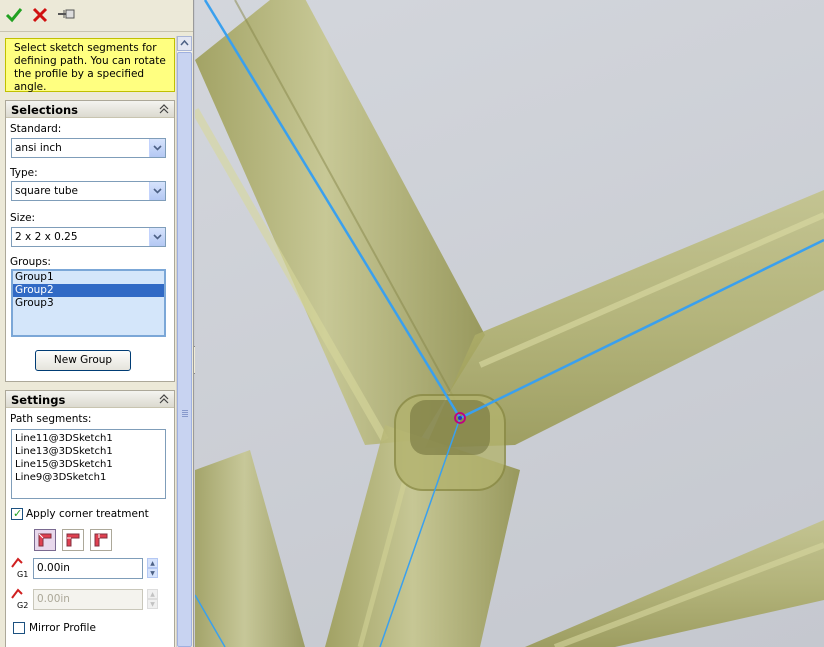 Image resolution: width=824 pixels, height=647 pixels. I want to click on gap1-input: 0.00in, so click(88, 568).